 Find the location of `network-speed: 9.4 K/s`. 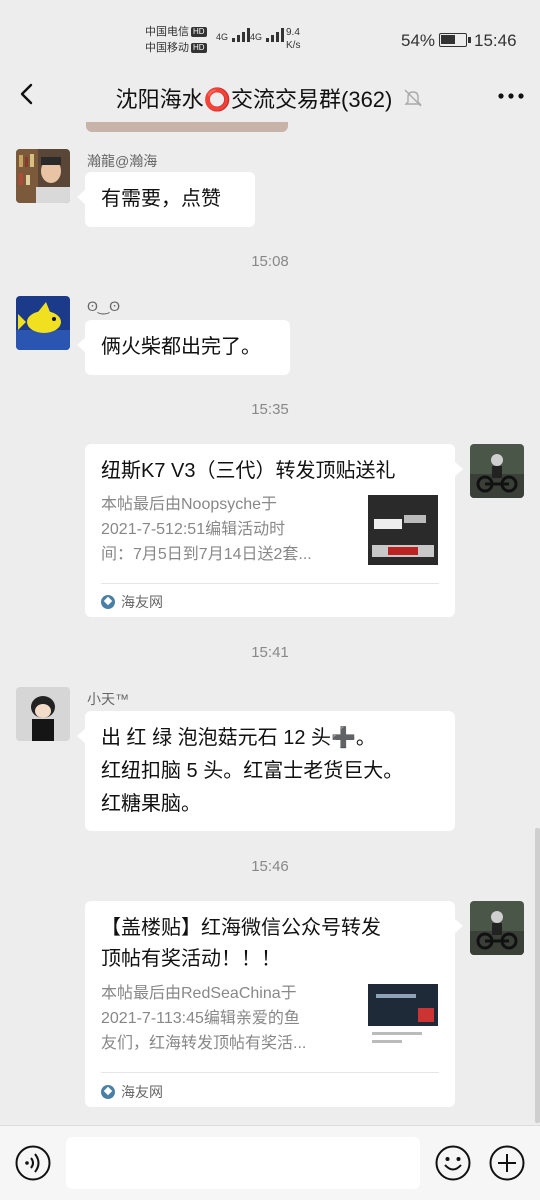

network-speed: 9.4 K/s is located at coordinates (293, 39).